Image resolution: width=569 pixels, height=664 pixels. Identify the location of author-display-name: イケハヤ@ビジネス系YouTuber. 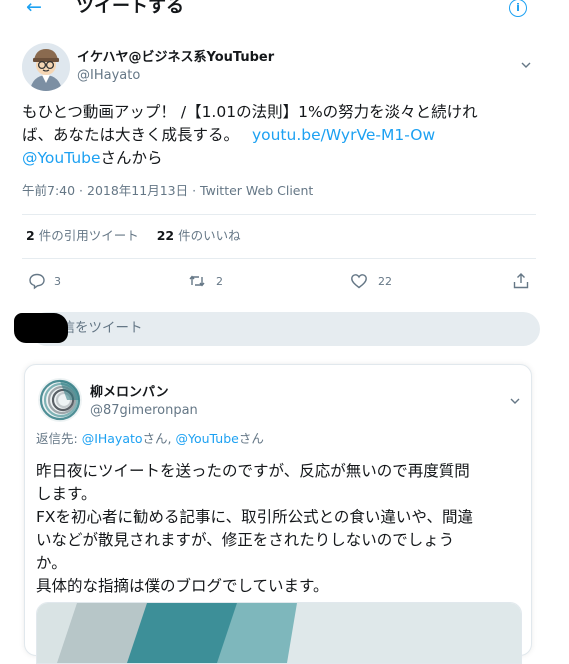
(175, 58).